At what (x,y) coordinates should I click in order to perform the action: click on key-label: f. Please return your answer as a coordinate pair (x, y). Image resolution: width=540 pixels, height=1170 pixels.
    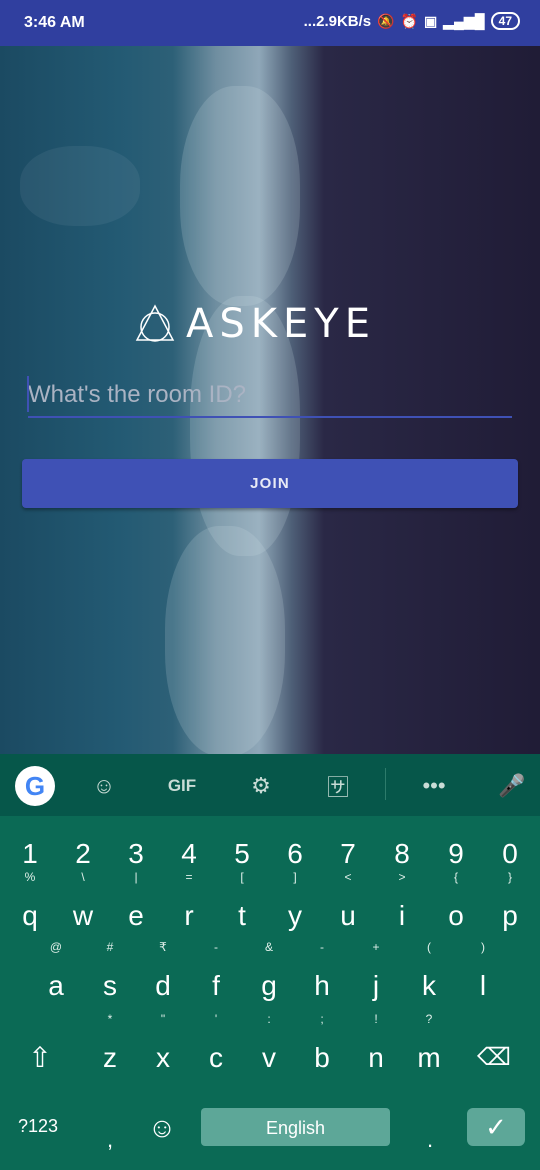
    Looking at the image, I should click on (216, 985).